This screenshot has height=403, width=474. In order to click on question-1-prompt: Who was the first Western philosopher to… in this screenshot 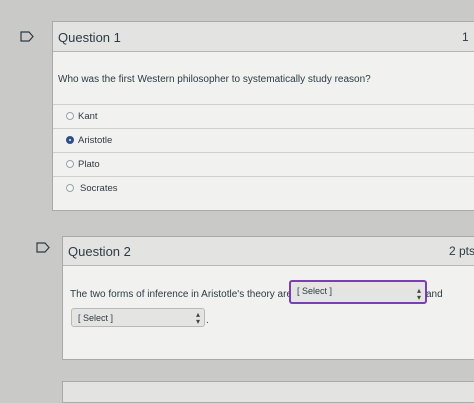, I will do `click(214, 79)`.